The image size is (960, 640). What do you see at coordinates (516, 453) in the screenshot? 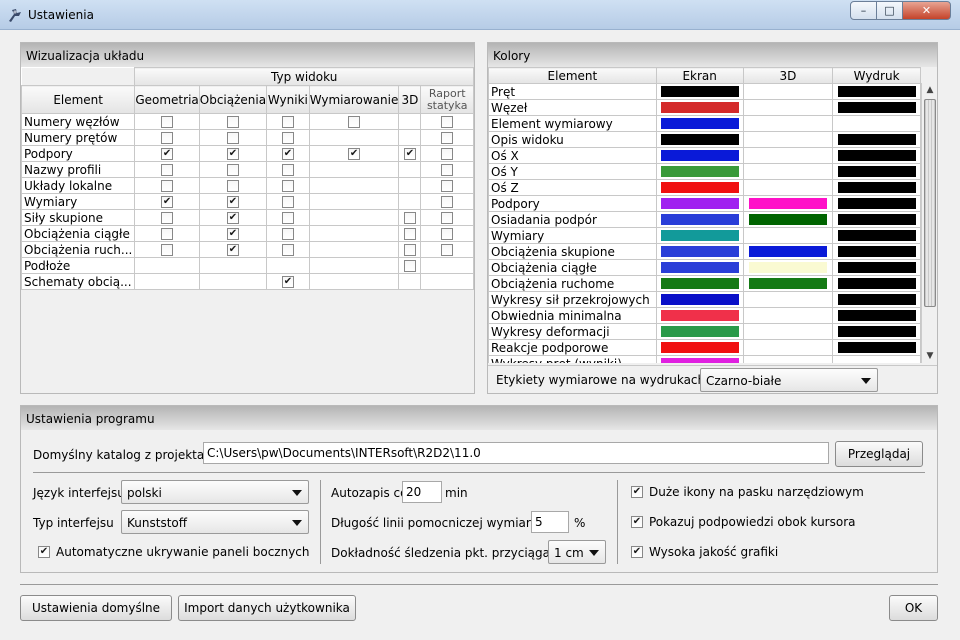
I see `catalog-input` at bounding box center [516, 453].